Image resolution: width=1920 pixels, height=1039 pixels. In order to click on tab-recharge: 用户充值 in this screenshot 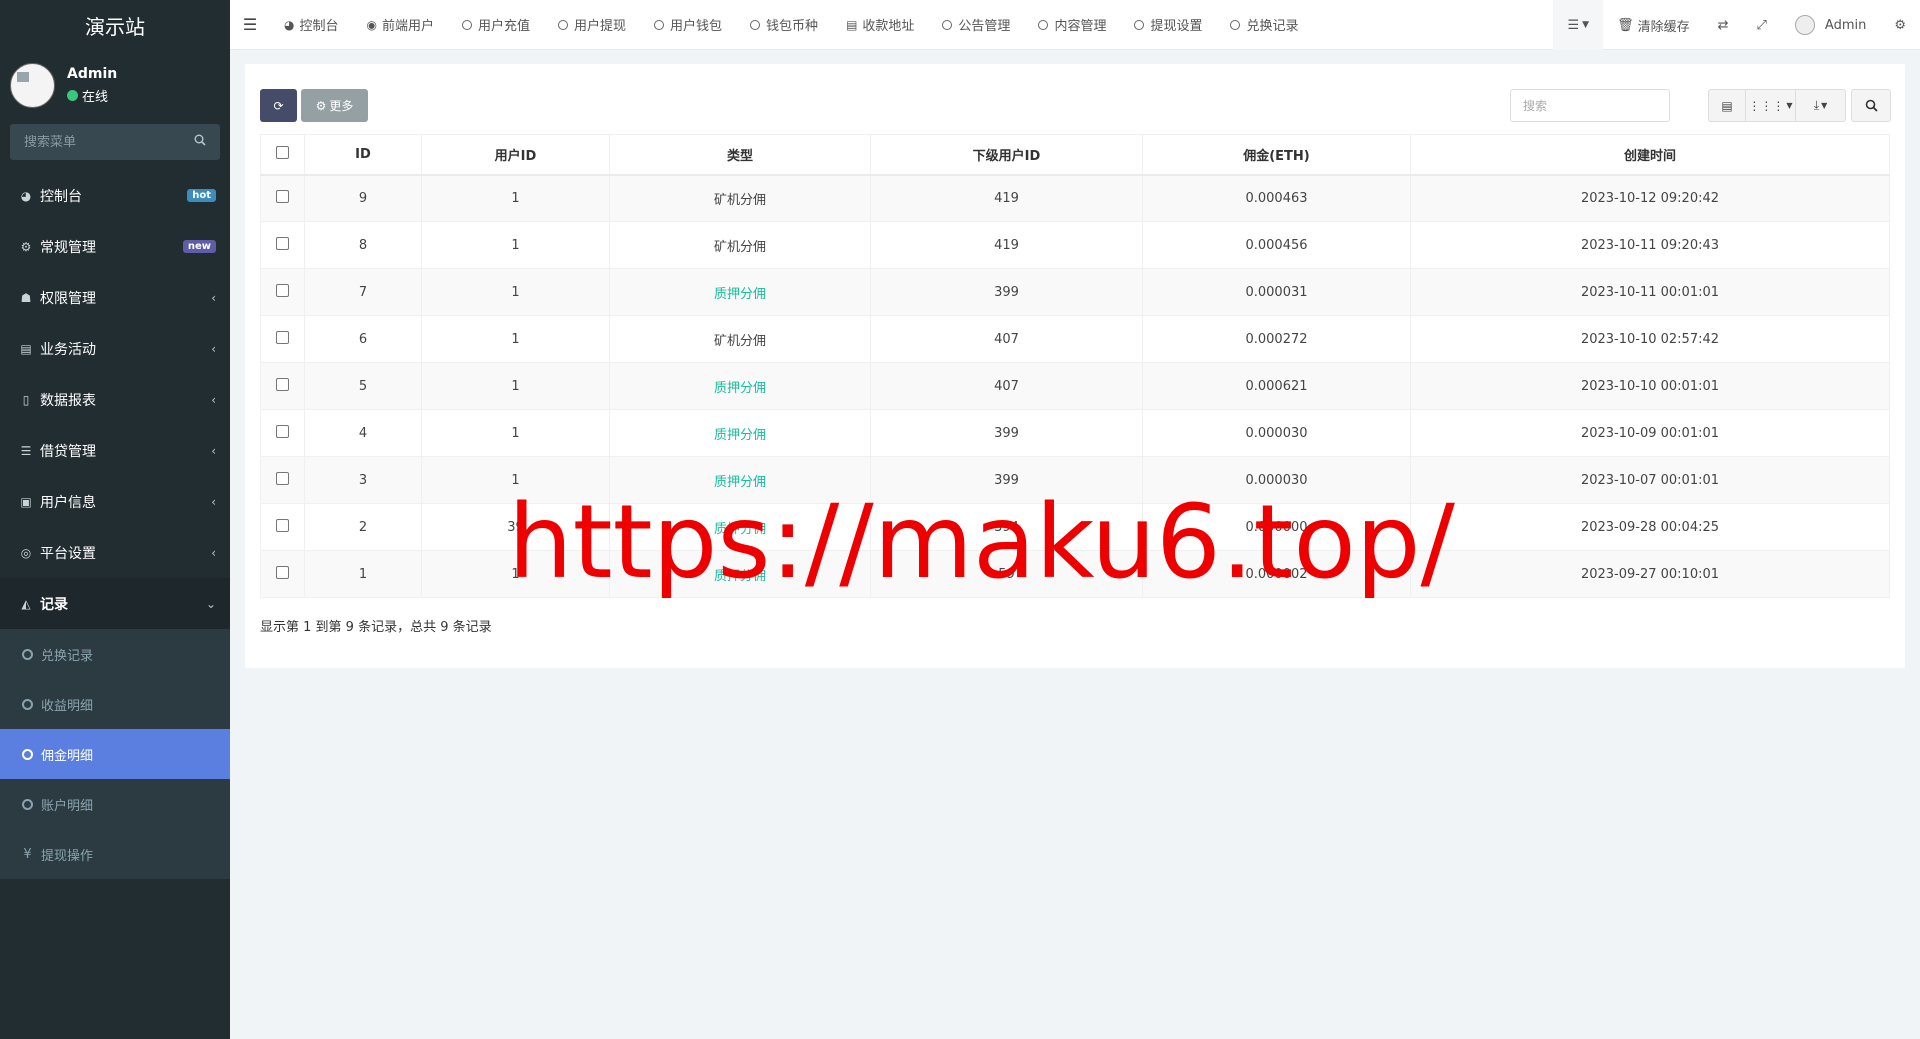, I will do `click(496, 25)`.